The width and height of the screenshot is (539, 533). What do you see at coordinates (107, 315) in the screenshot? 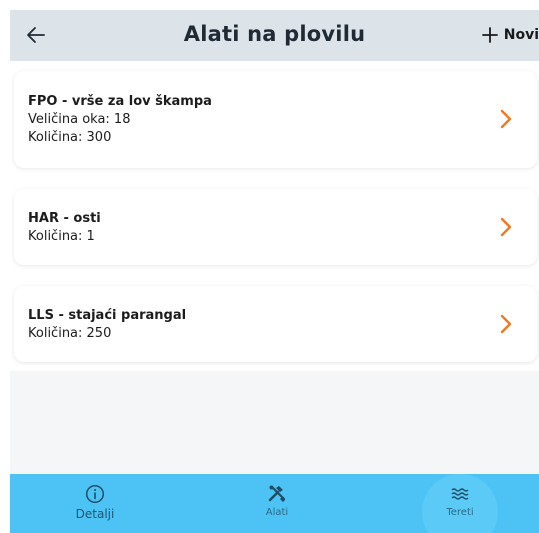
I see `item-title: LLS - stajaći parangal` at bounding box center [107, 315].